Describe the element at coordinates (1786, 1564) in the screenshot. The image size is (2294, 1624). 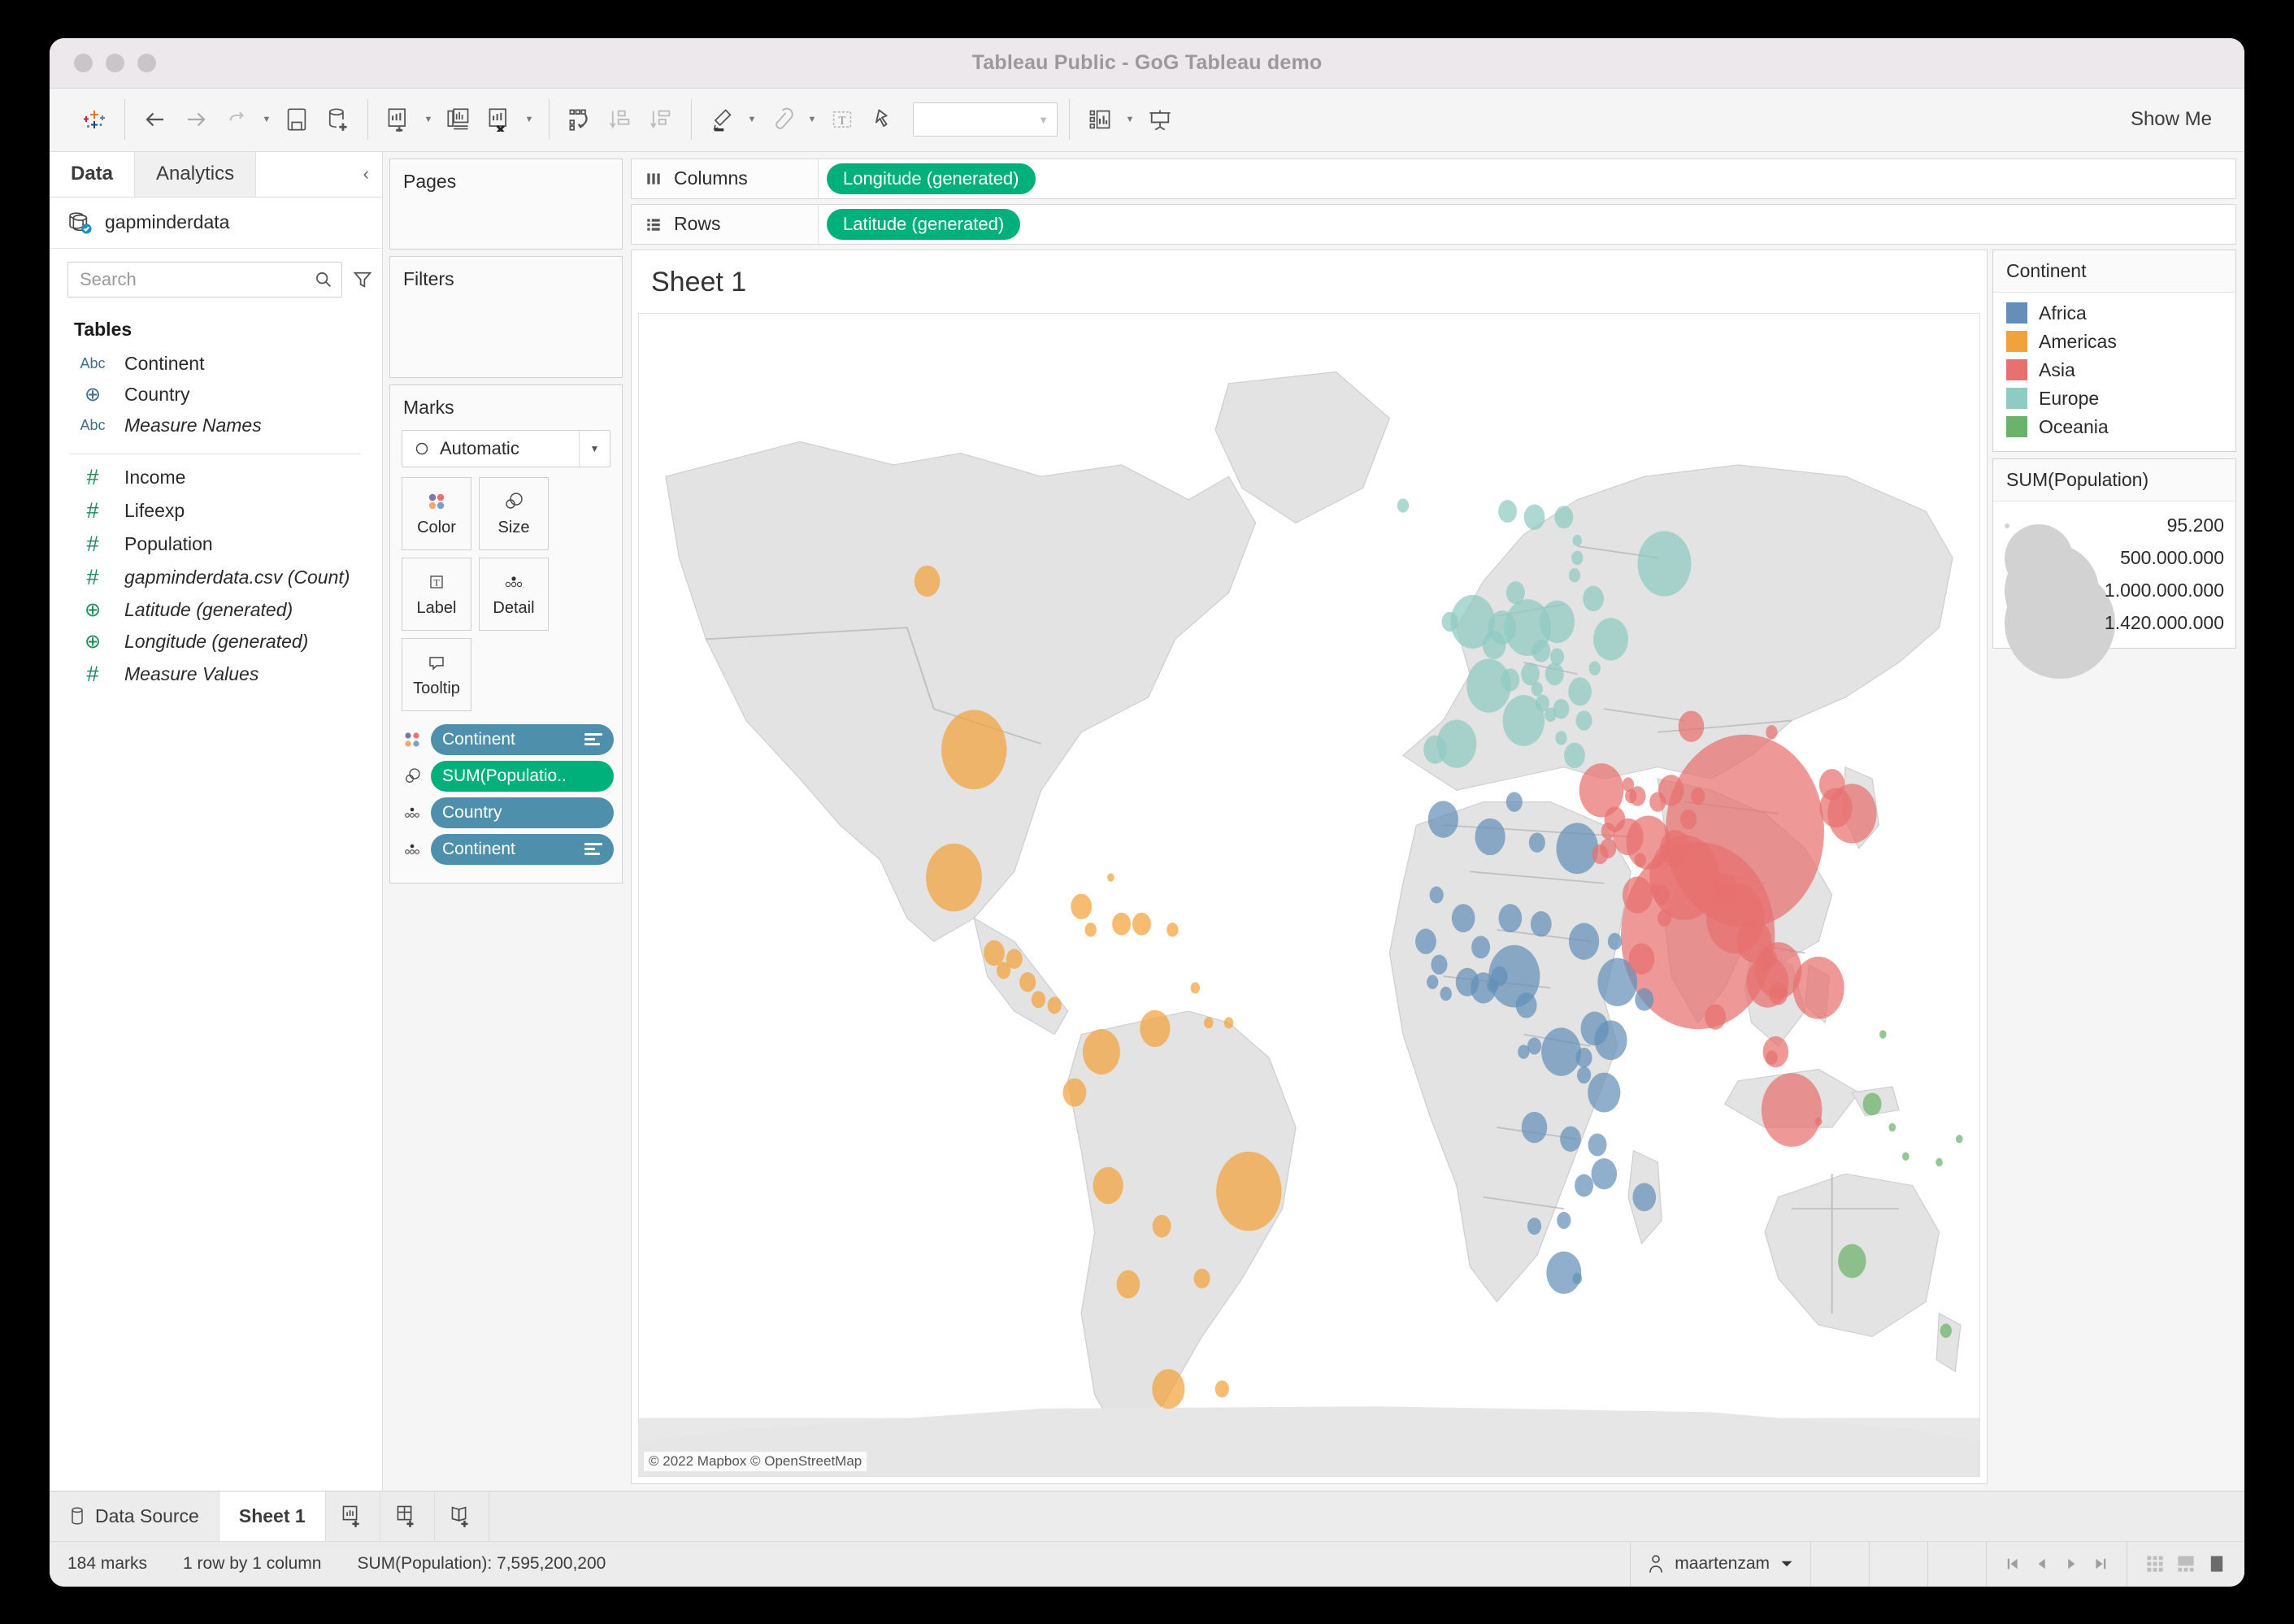
I see `chevron-down-icon` at that location.